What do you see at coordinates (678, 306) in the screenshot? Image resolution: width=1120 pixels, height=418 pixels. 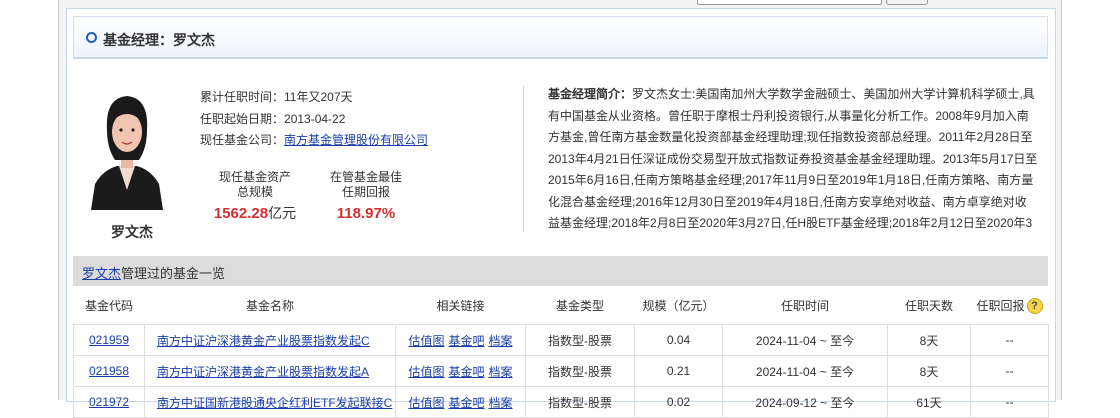 I see `col-header-size: 规模（亿元）` at bounding box center [678, 306].